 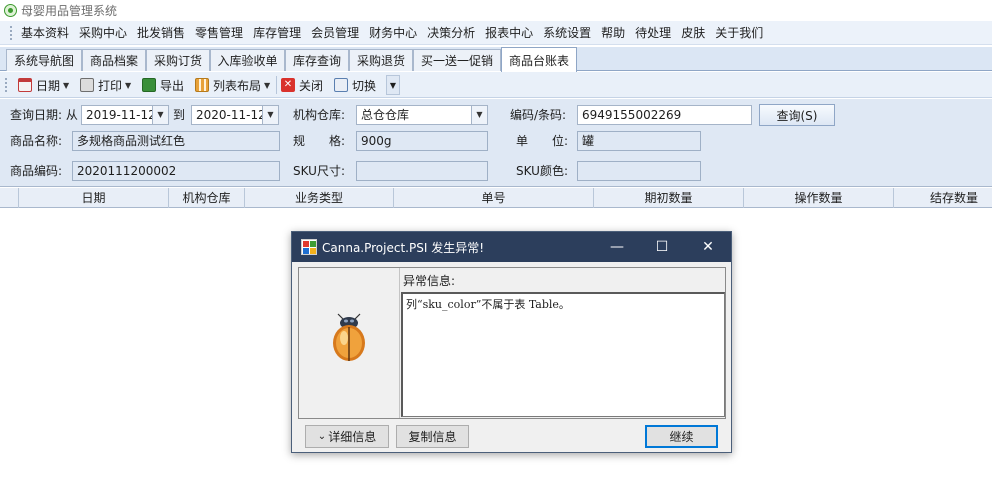 I want to click on tab-purchase-order: 采购订货, so click(x=178, y=60).